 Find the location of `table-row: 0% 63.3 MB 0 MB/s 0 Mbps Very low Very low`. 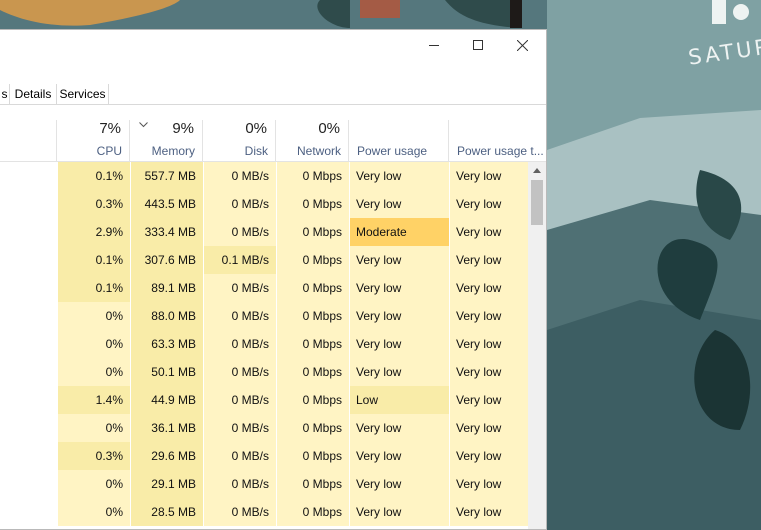

table-row: 0% 63.3 MB 0 MB/s 0 Mbps Very low Very low is located at coordinates (264, 344).